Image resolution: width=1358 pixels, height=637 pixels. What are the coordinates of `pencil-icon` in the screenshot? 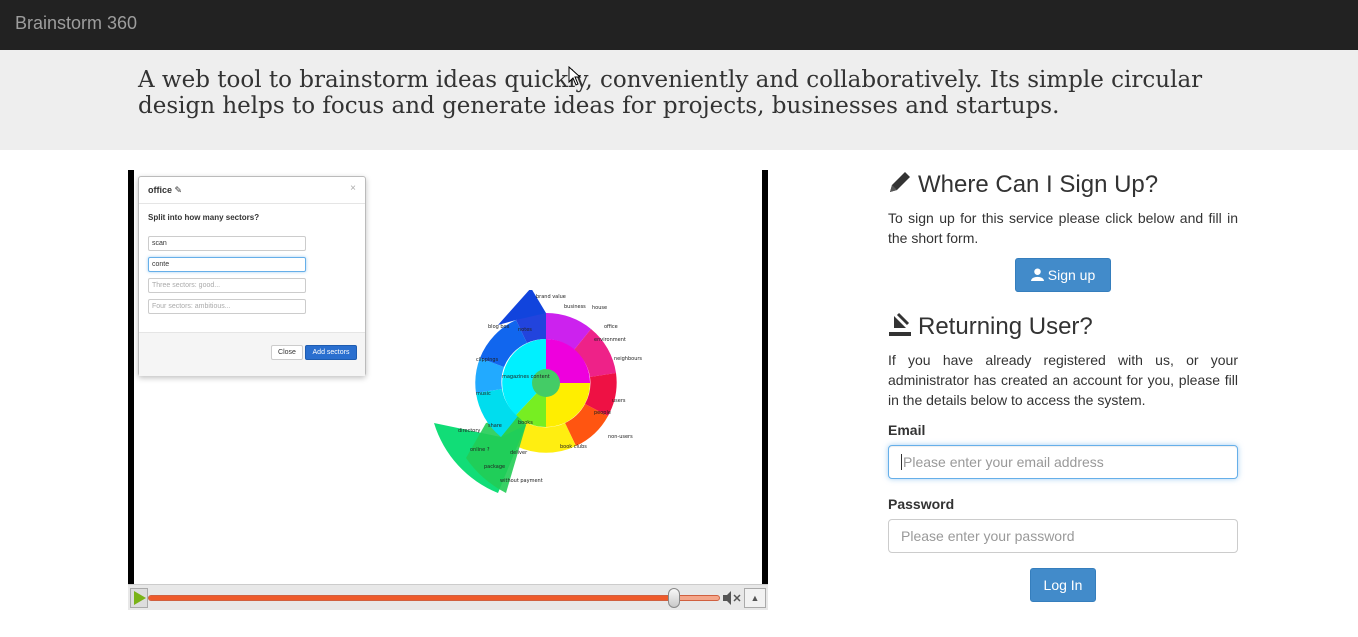 It's located at (900, 182).